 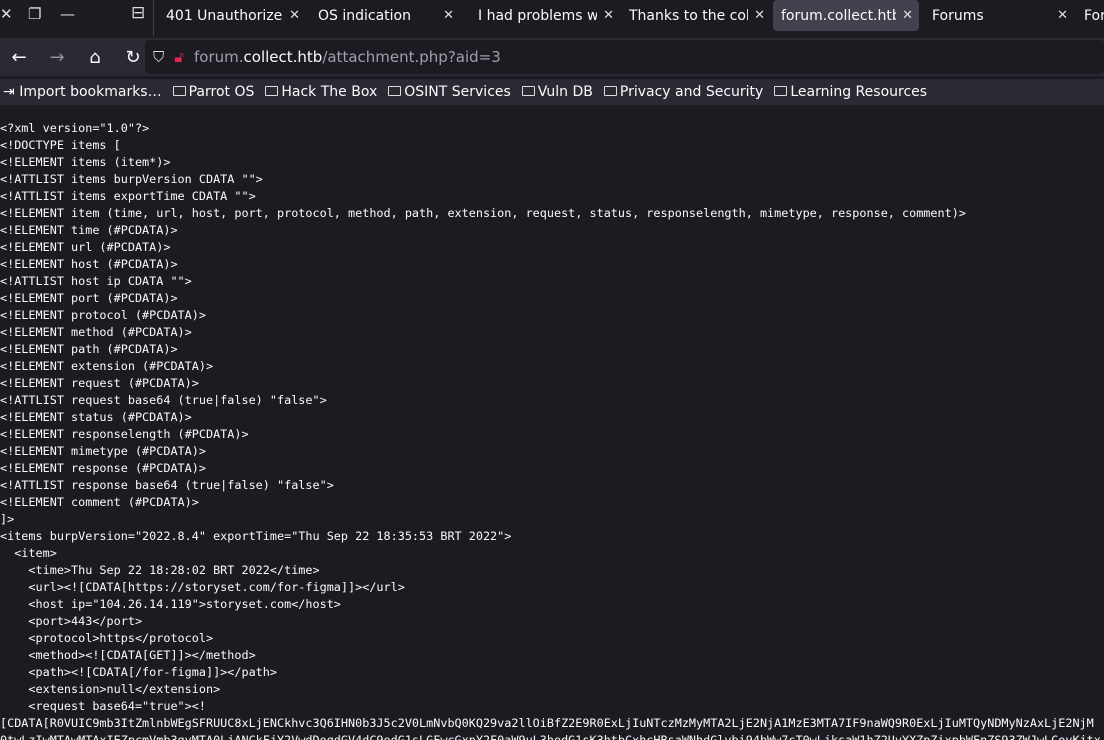 I want to click on tab-401: 401 Unauthorized ✕, so click(x=232, y=15).